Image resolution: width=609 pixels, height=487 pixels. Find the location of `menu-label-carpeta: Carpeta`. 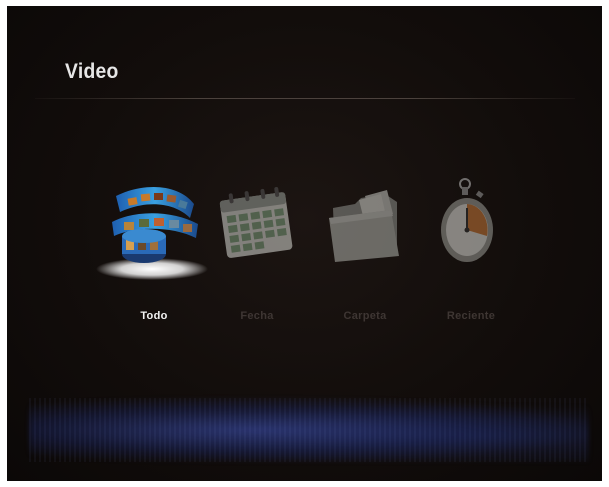

menu-label-carpeta: Carpeta is located at coordinates (365, 316).